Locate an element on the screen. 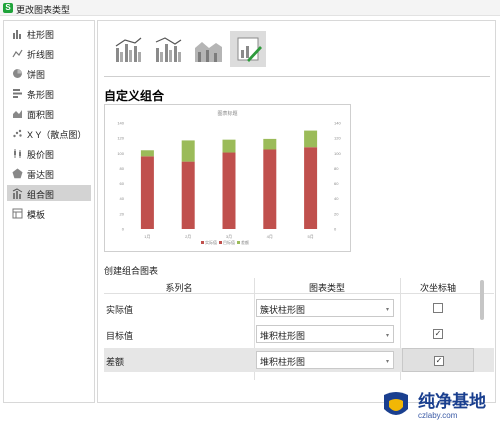  table-row: 差额 堆积柱形图 ▾ ✓ is located at coordinates (299, 360).